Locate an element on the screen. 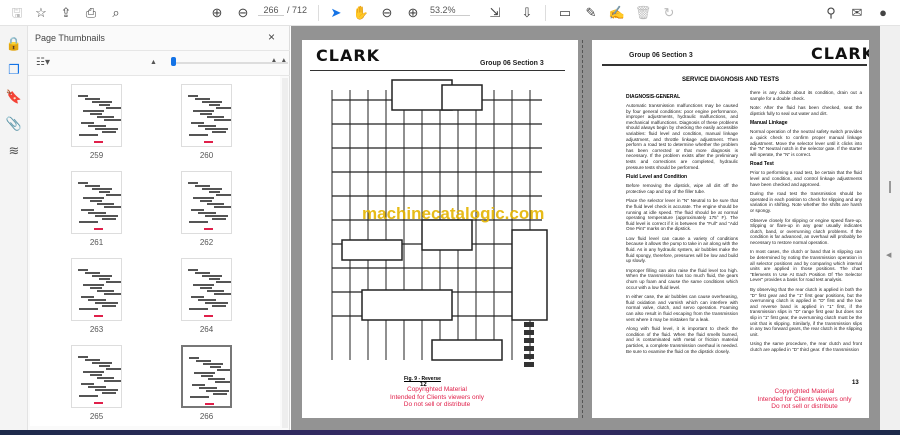 The width and height of the screenshot is (900, 435). page-number: 13 is located at coordinates (855, 383).